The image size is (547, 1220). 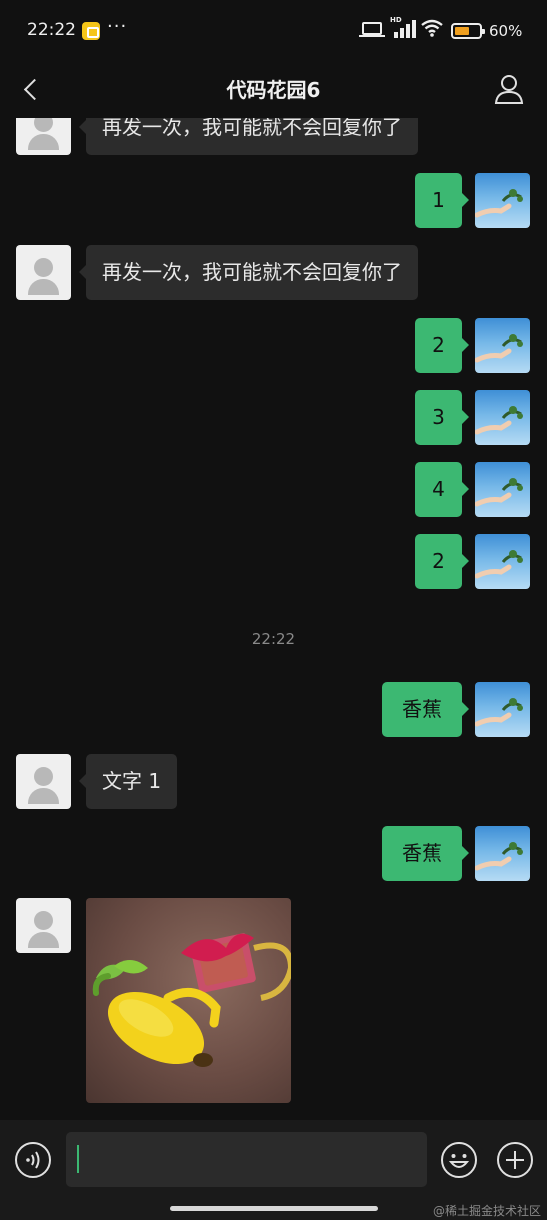 What do you see at coordinates (442, 489) in the screenshot?
I see `sent-message: 4` at bounding box center [442, 489].